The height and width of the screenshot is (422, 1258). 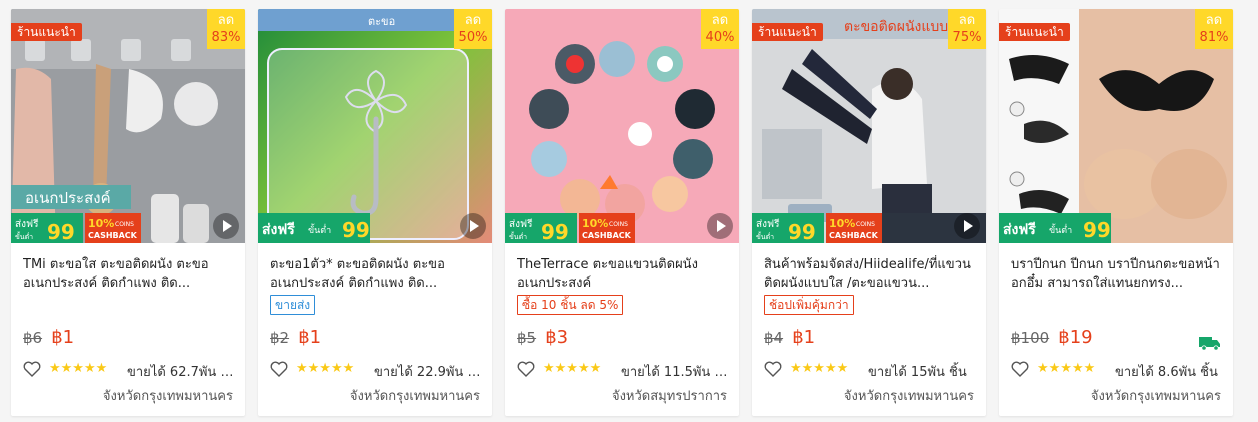 I want to click on discount-badge: ลด 81%, so click(x=1214, y=29).